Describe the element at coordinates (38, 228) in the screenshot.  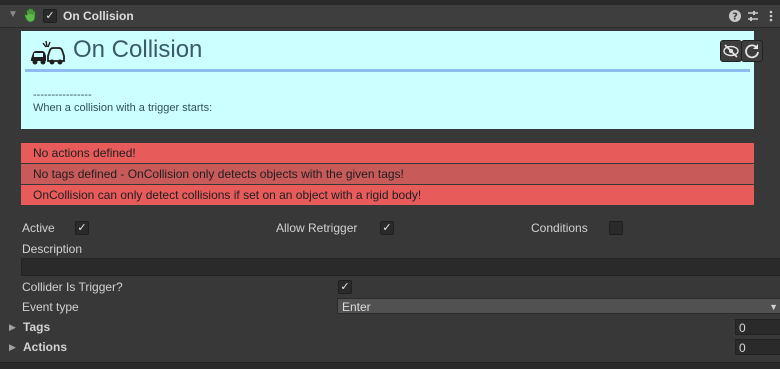
I see `active-label: Active` at that location.